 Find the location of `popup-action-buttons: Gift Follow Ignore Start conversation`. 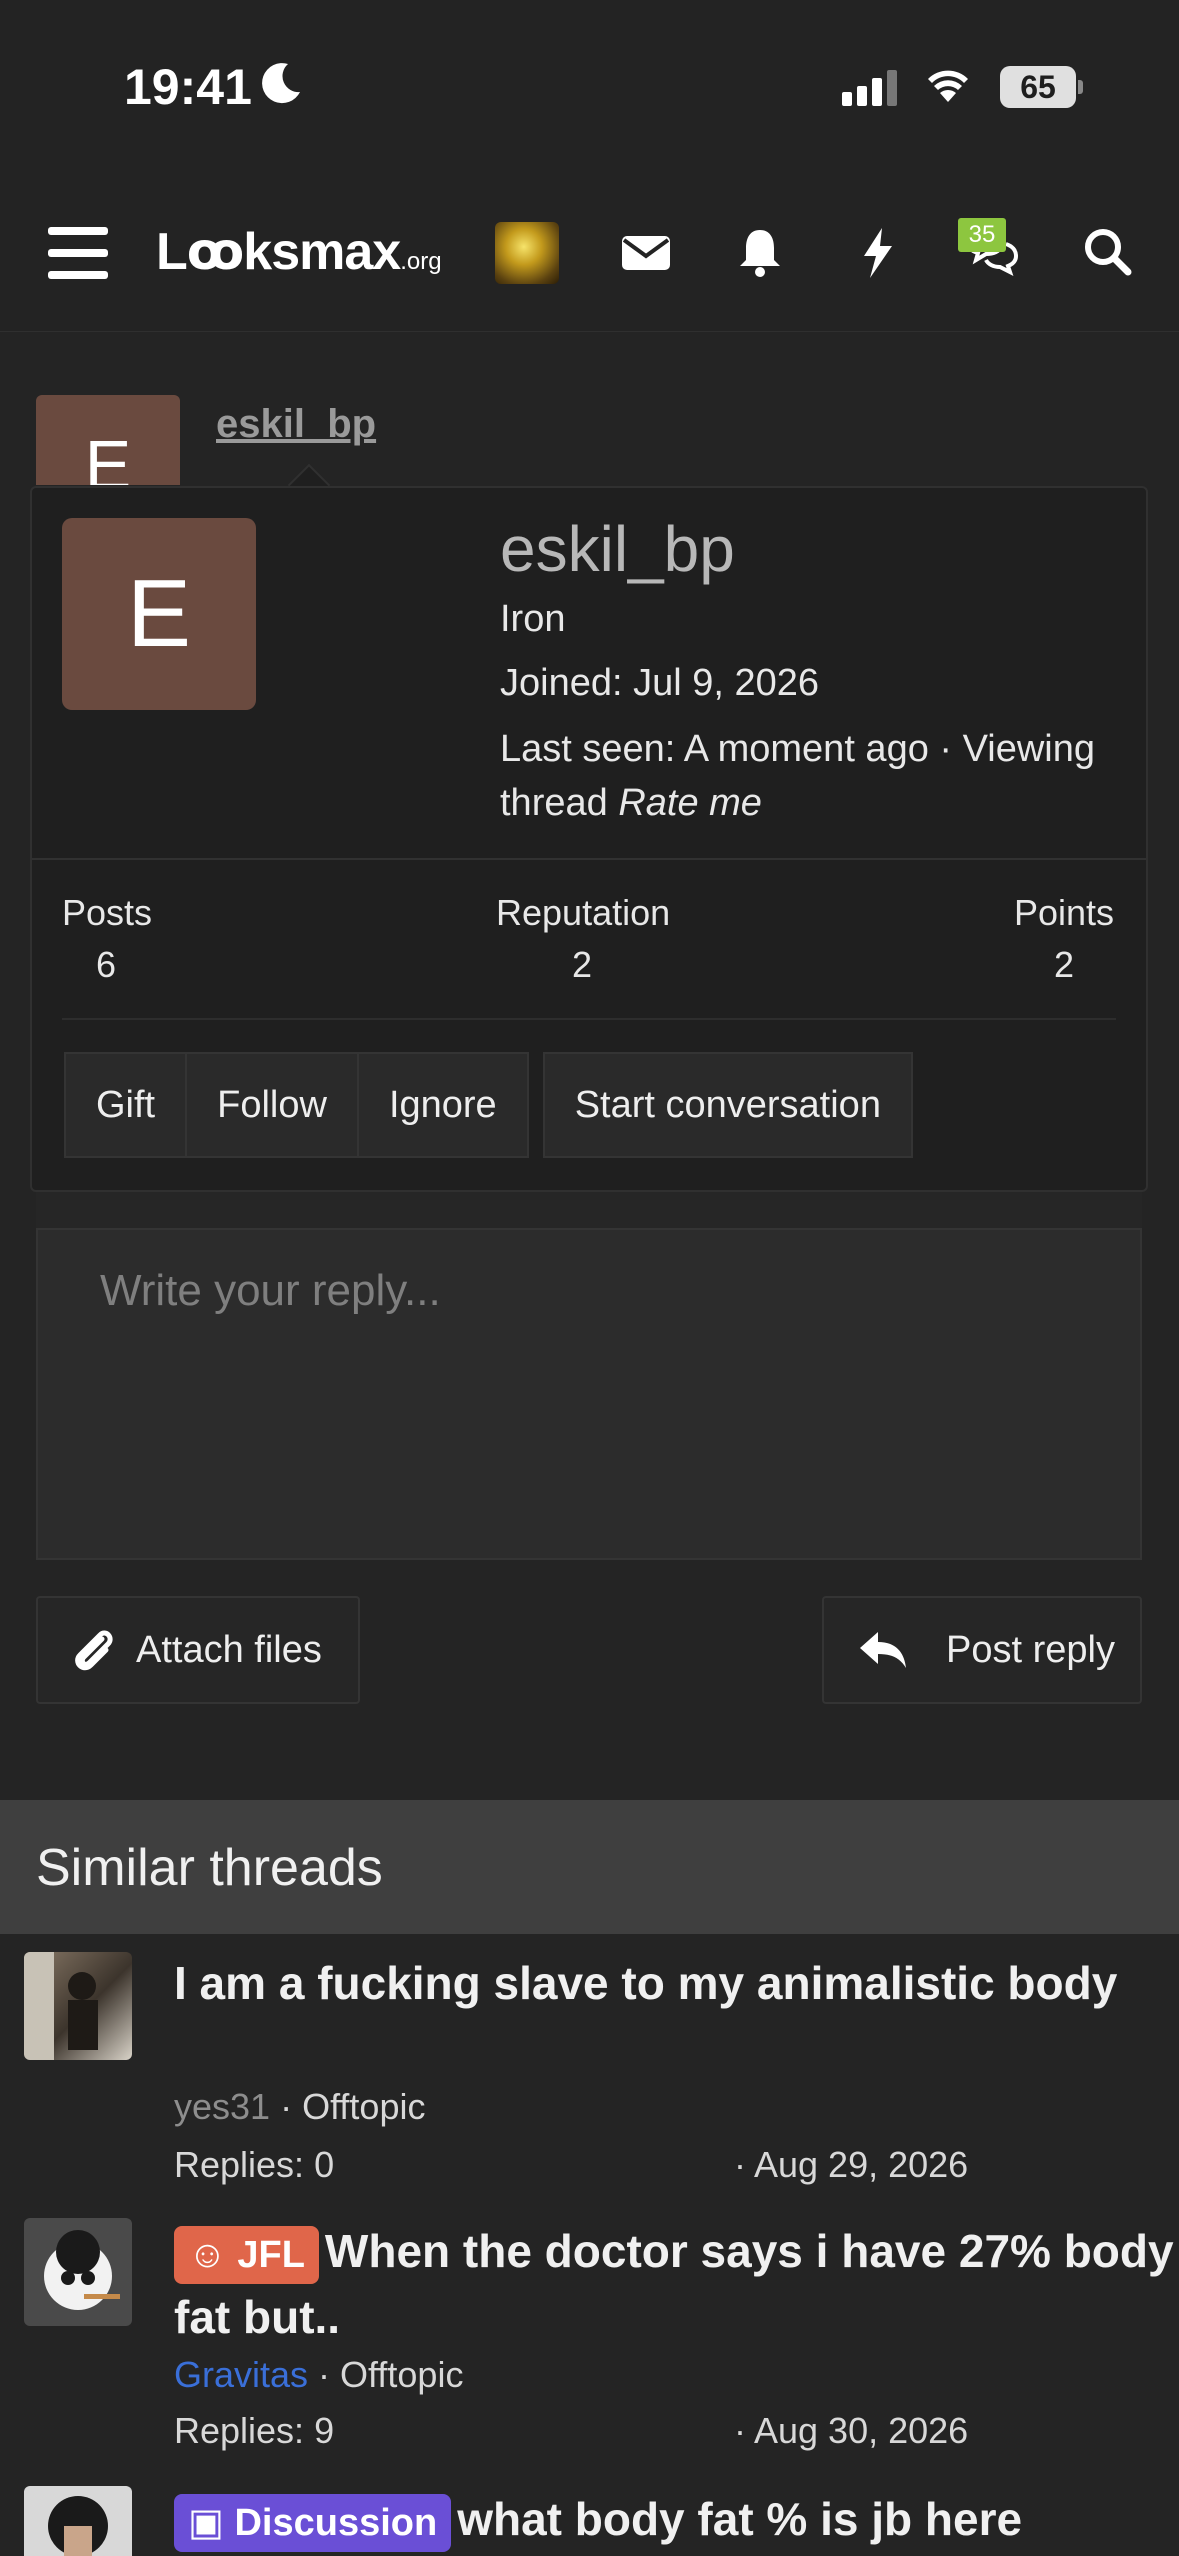

popup-action-buttons: Gift Follow Ignore Start conversation is located at coordinates (488, 1105).